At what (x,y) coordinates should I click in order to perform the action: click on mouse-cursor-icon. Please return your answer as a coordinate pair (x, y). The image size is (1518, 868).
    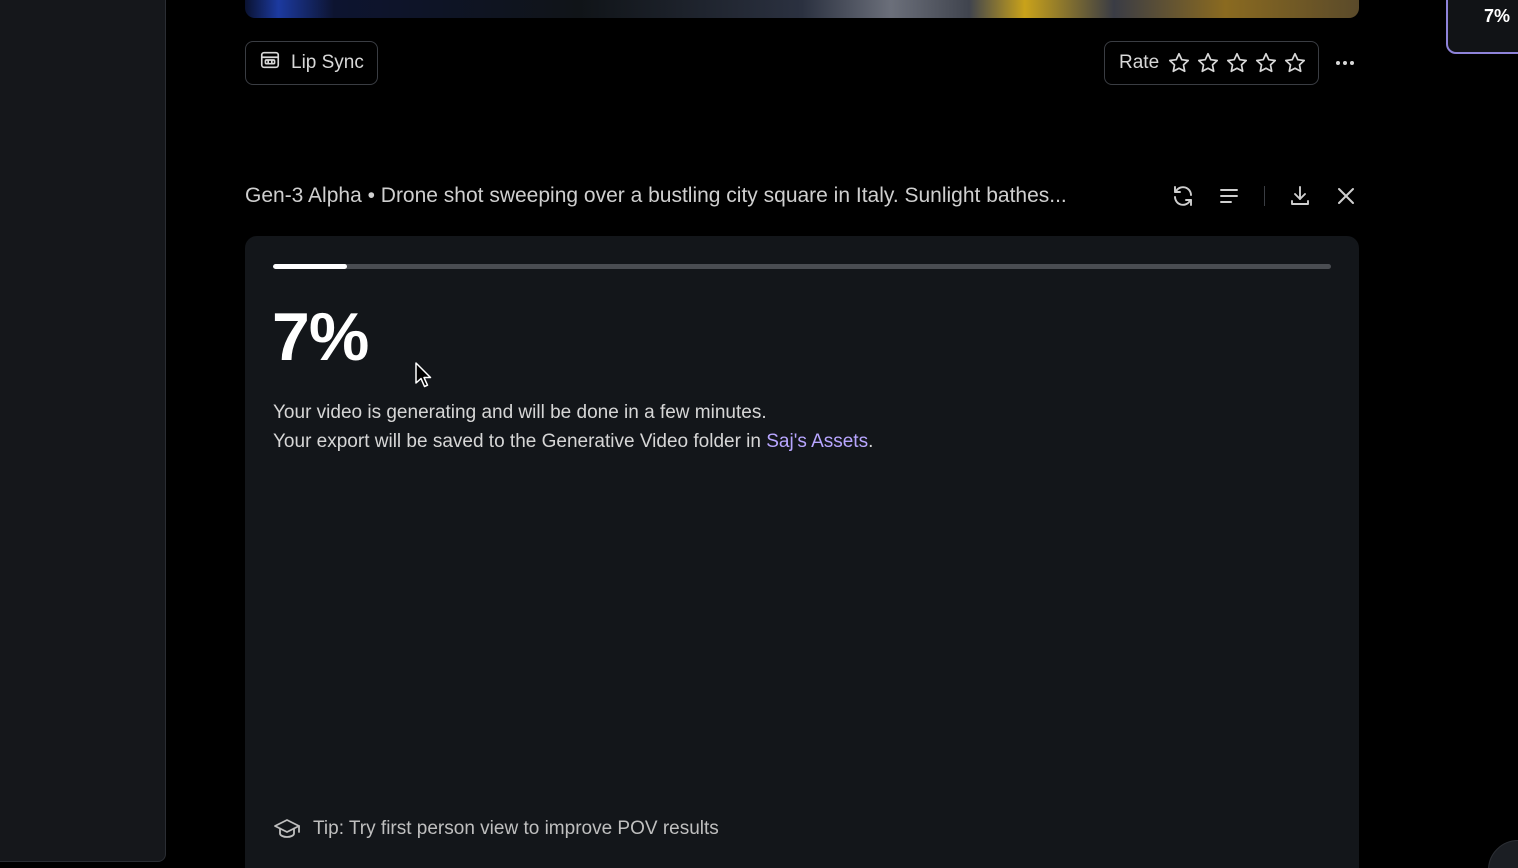
    Looking at the image, I should click on (423, 375).